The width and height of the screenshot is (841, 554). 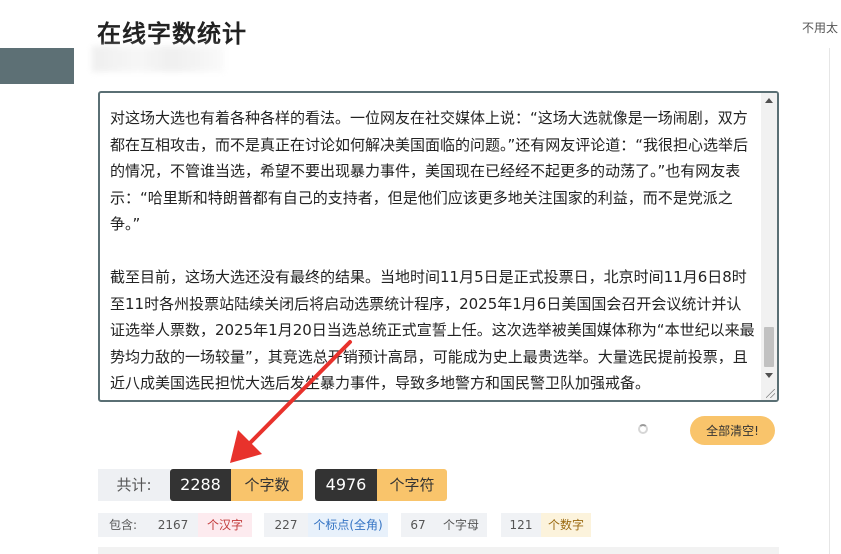 I want to click on stats-summary: 共计: 2288 个字数 4976 个字符, so click(x=438, y=485).